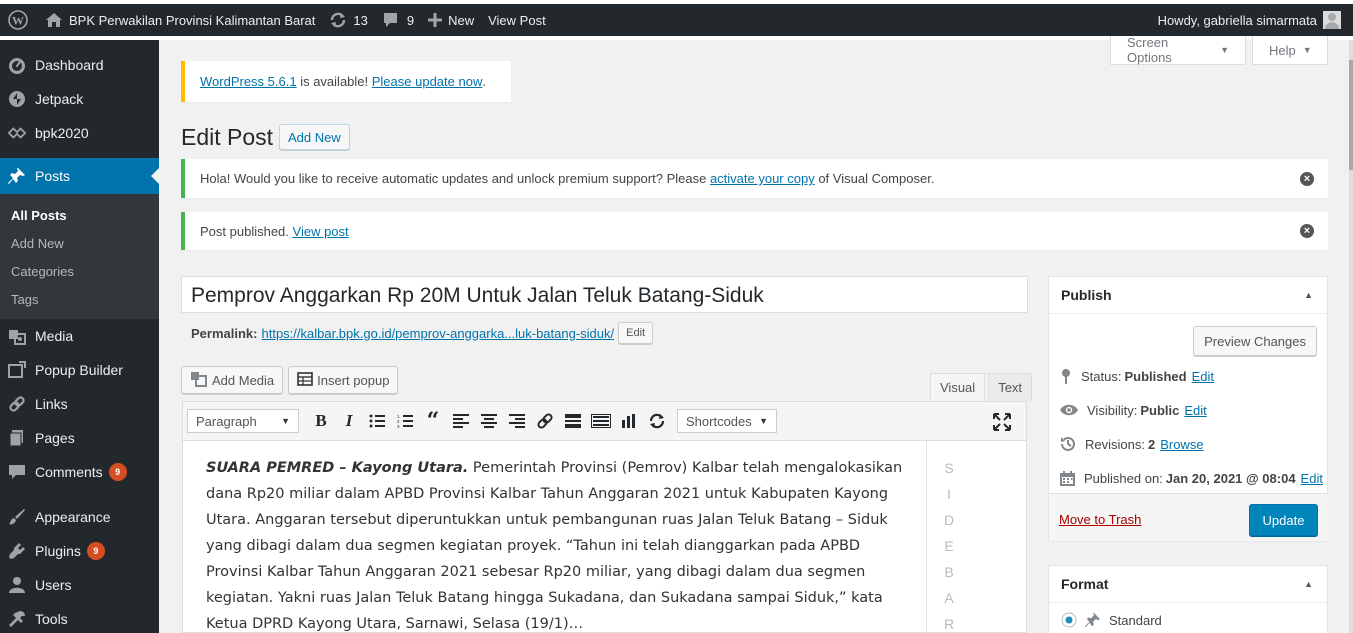 The height and width of the screenshot is (633, 1353). What do you see at coordinates (390, 20) in the screenshot?
I see `comment-bubble-icon` at bounding box center [390, 20].